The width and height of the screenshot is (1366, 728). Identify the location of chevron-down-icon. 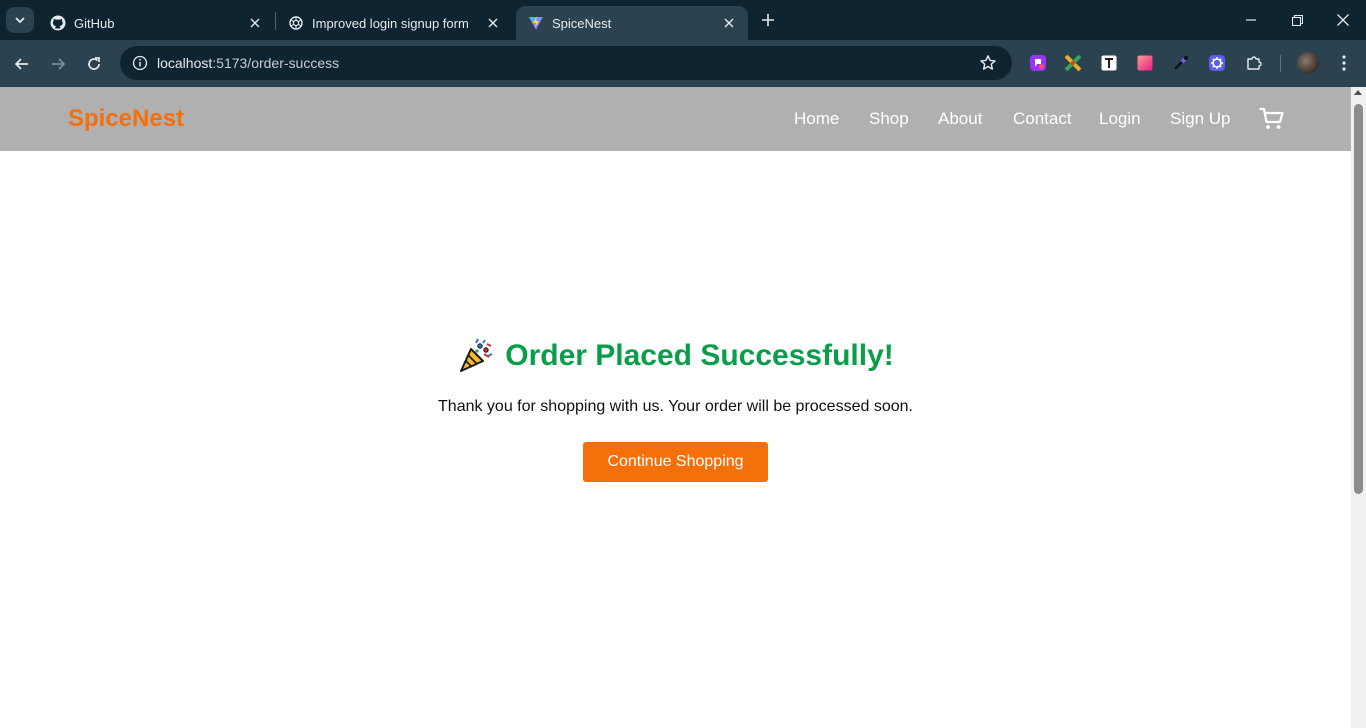
(20, 20).